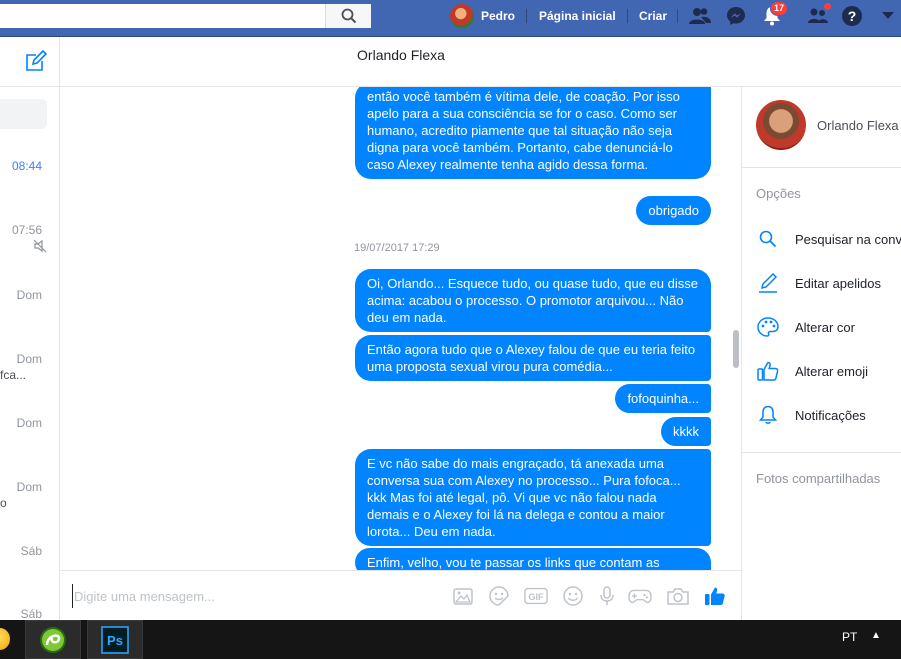 The width and height of the screenshot is (901, 659). I want to click on caret-down-icon, so click(888, 15).